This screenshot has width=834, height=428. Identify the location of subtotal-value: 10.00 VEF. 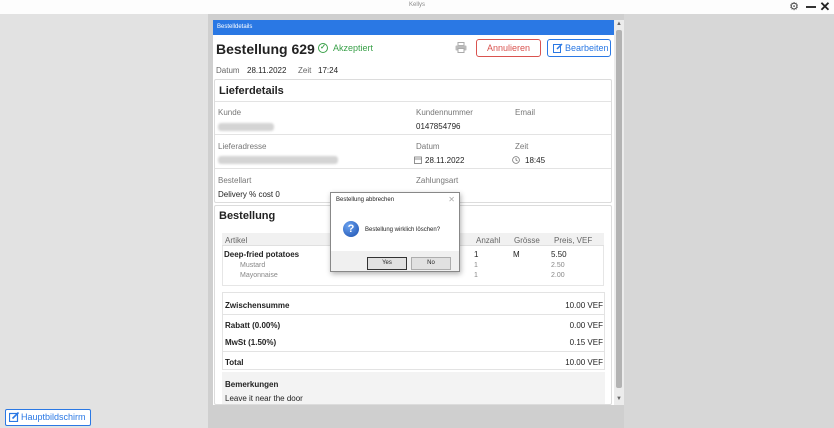
(584, 305).